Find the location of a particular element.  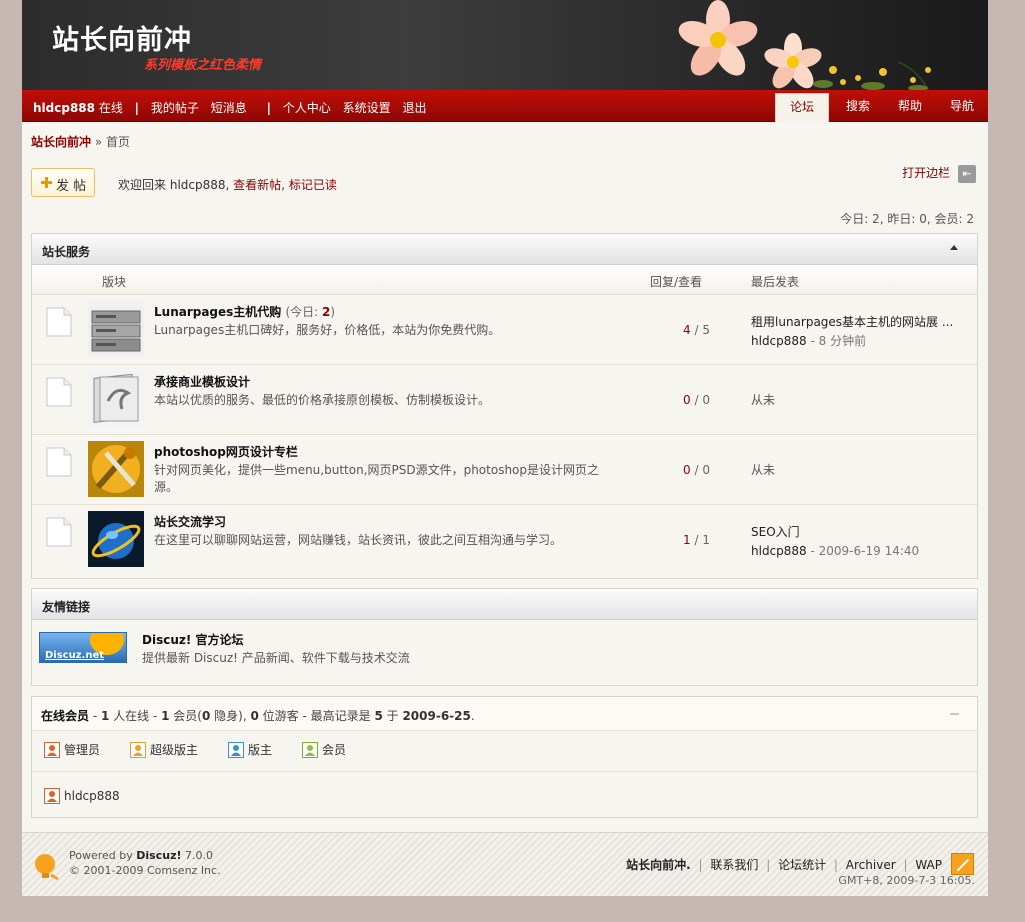

collapse-icon is located at coordinates (954, 249).